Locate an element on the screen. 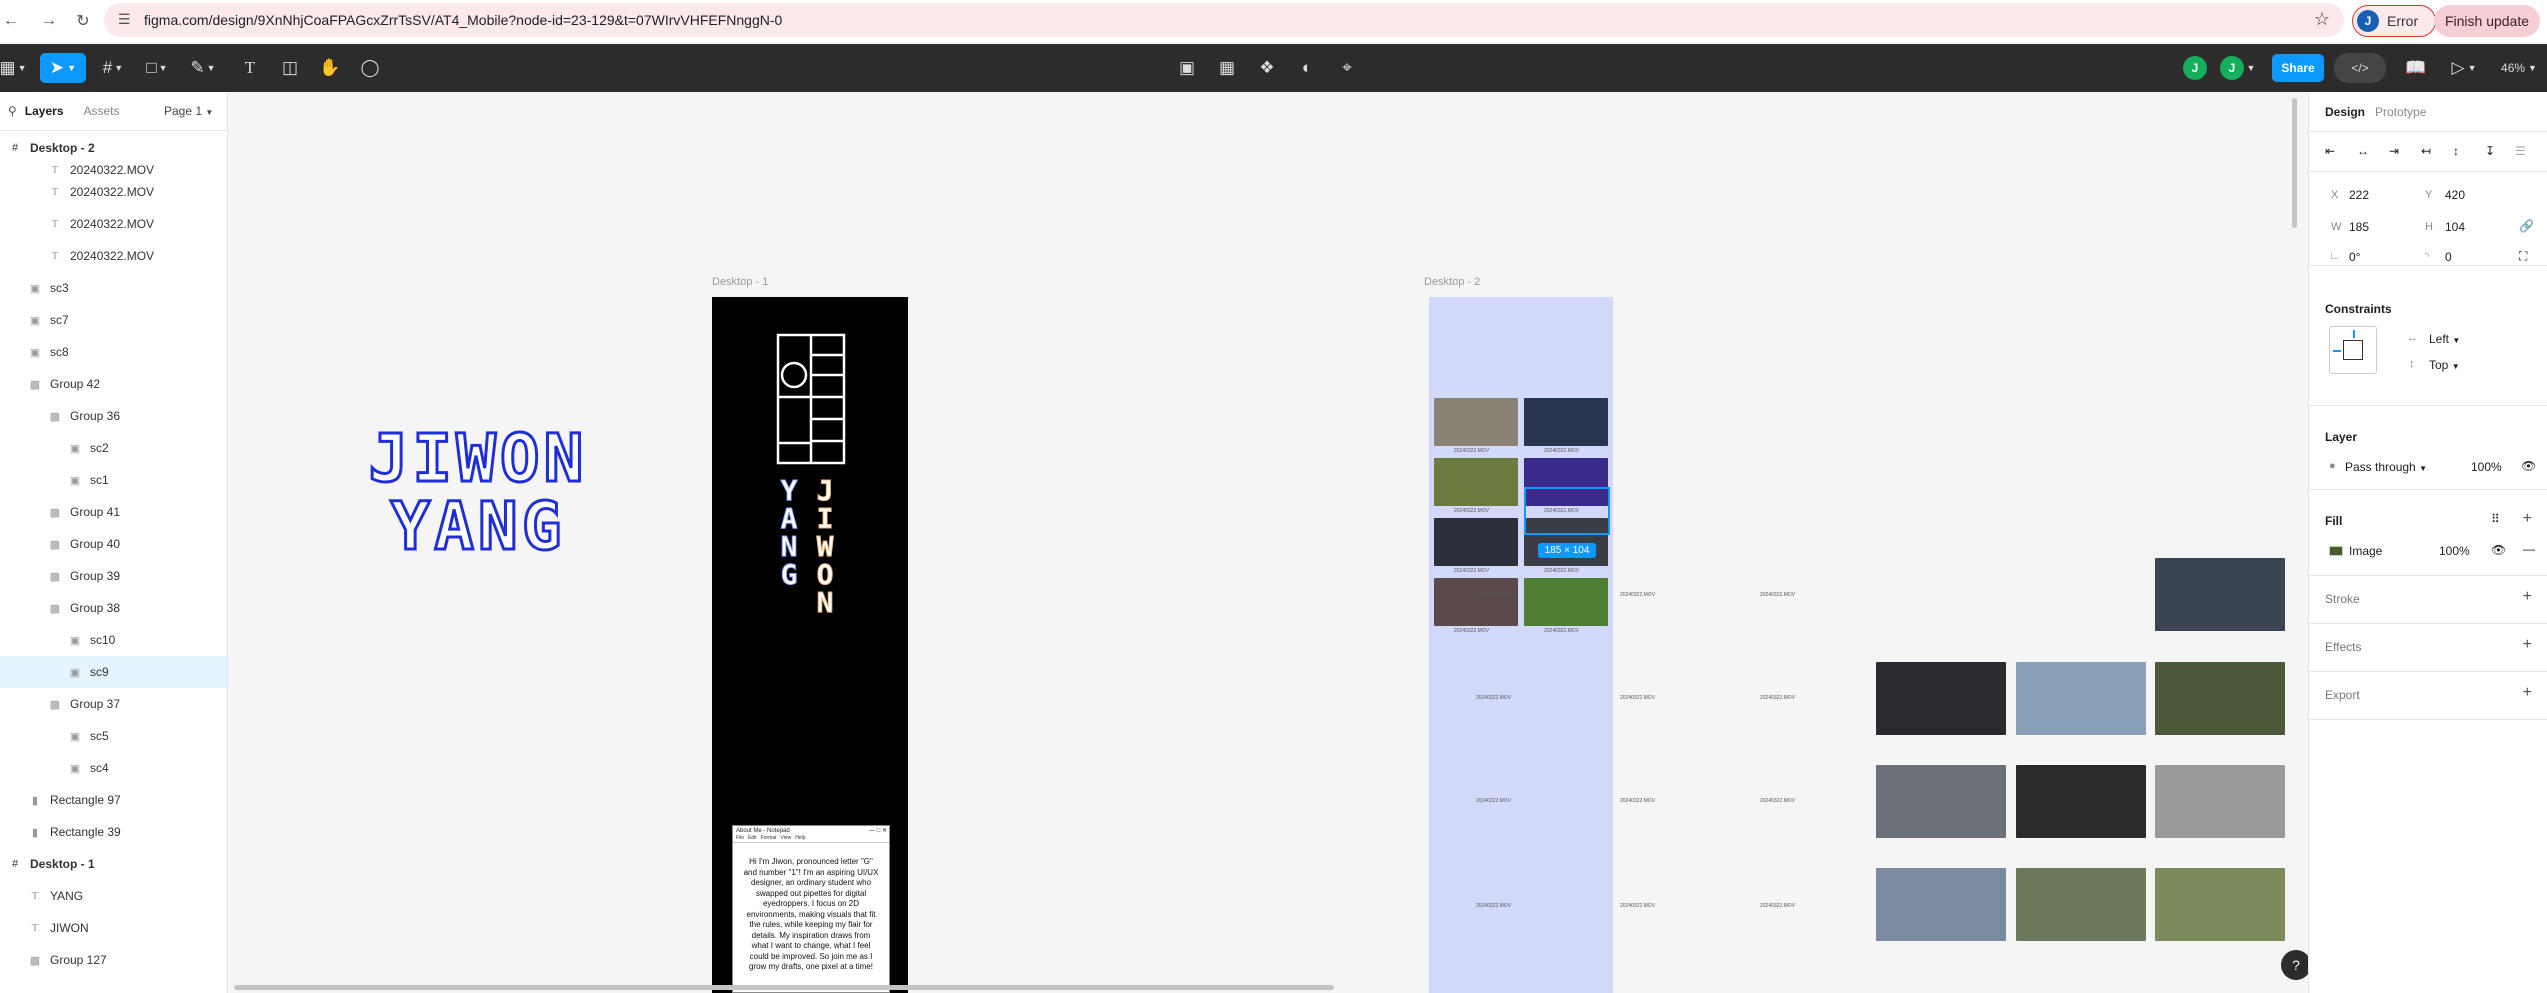  align-top-icon: ↤ is located at coordinates (2426, 151).